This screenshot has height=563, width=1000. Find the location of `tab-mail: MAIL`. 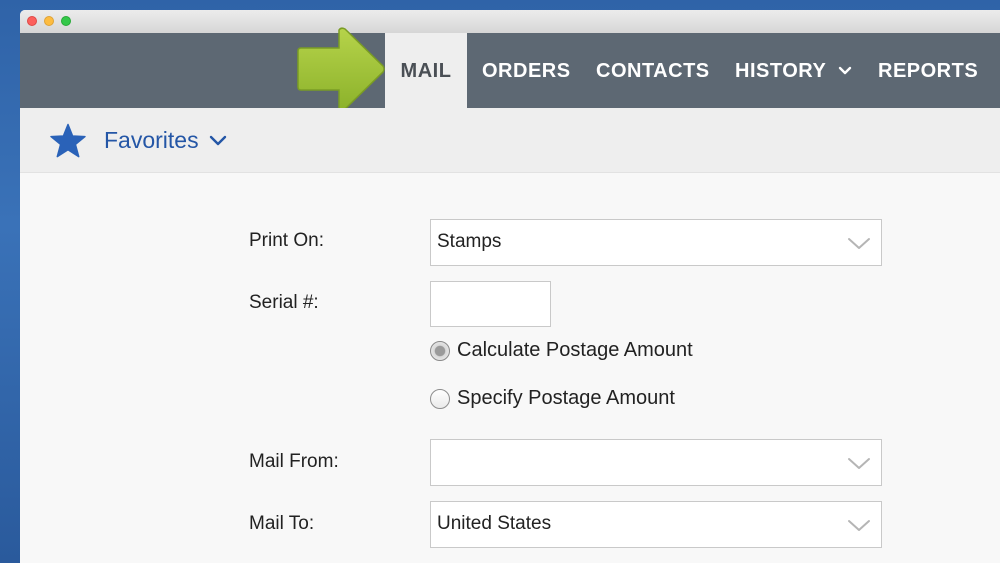

tab-mail: MAIL is located at coordinates (426, 70).